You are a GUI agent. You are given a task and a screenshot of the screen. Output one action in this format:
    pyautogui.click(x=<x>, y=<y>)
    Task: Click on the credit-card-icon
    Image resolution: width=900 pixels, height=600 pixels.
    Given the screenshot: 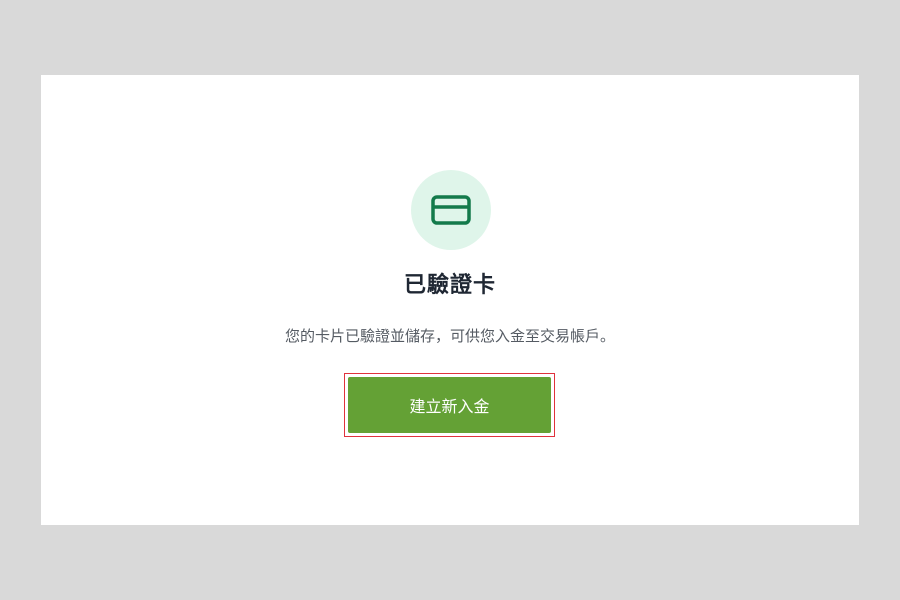 What is the action you would take?
    pyautogui.click(x=451, y=210)
    